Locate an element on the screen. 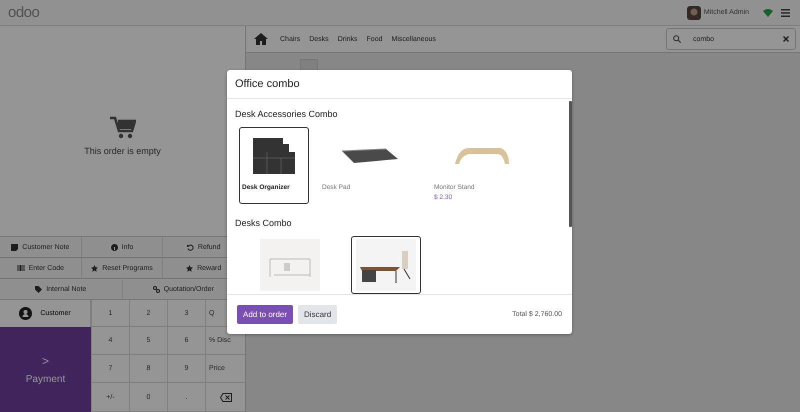  menu-icon is located at coordinates (785, 12).